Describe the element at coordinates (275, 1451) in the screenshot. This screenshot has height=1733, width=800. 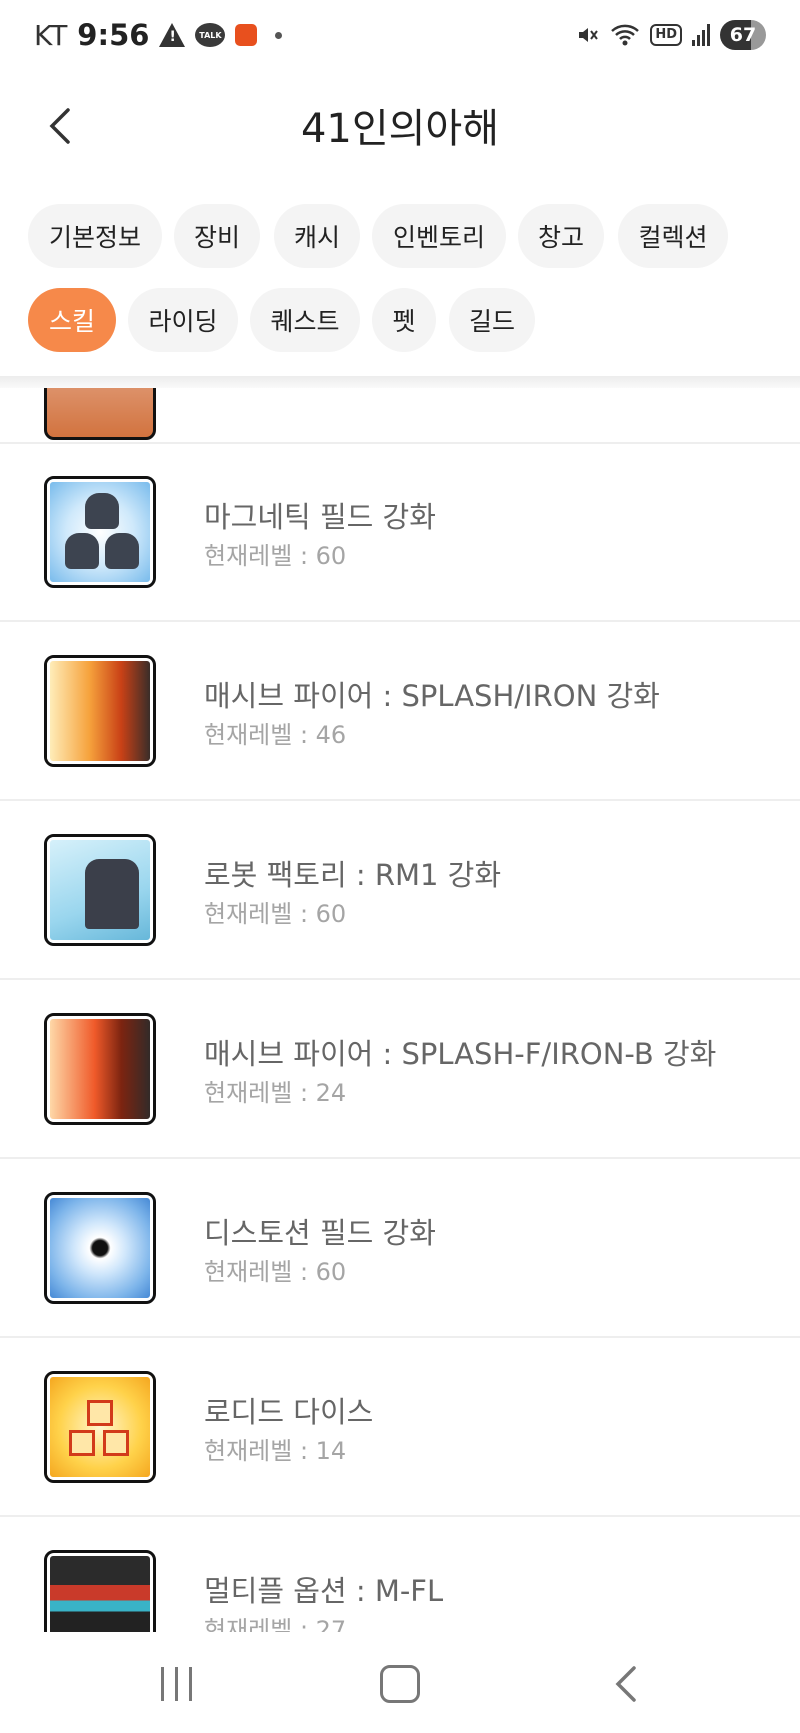
I see `skill-level: 현재레벨 : 14` at that location.